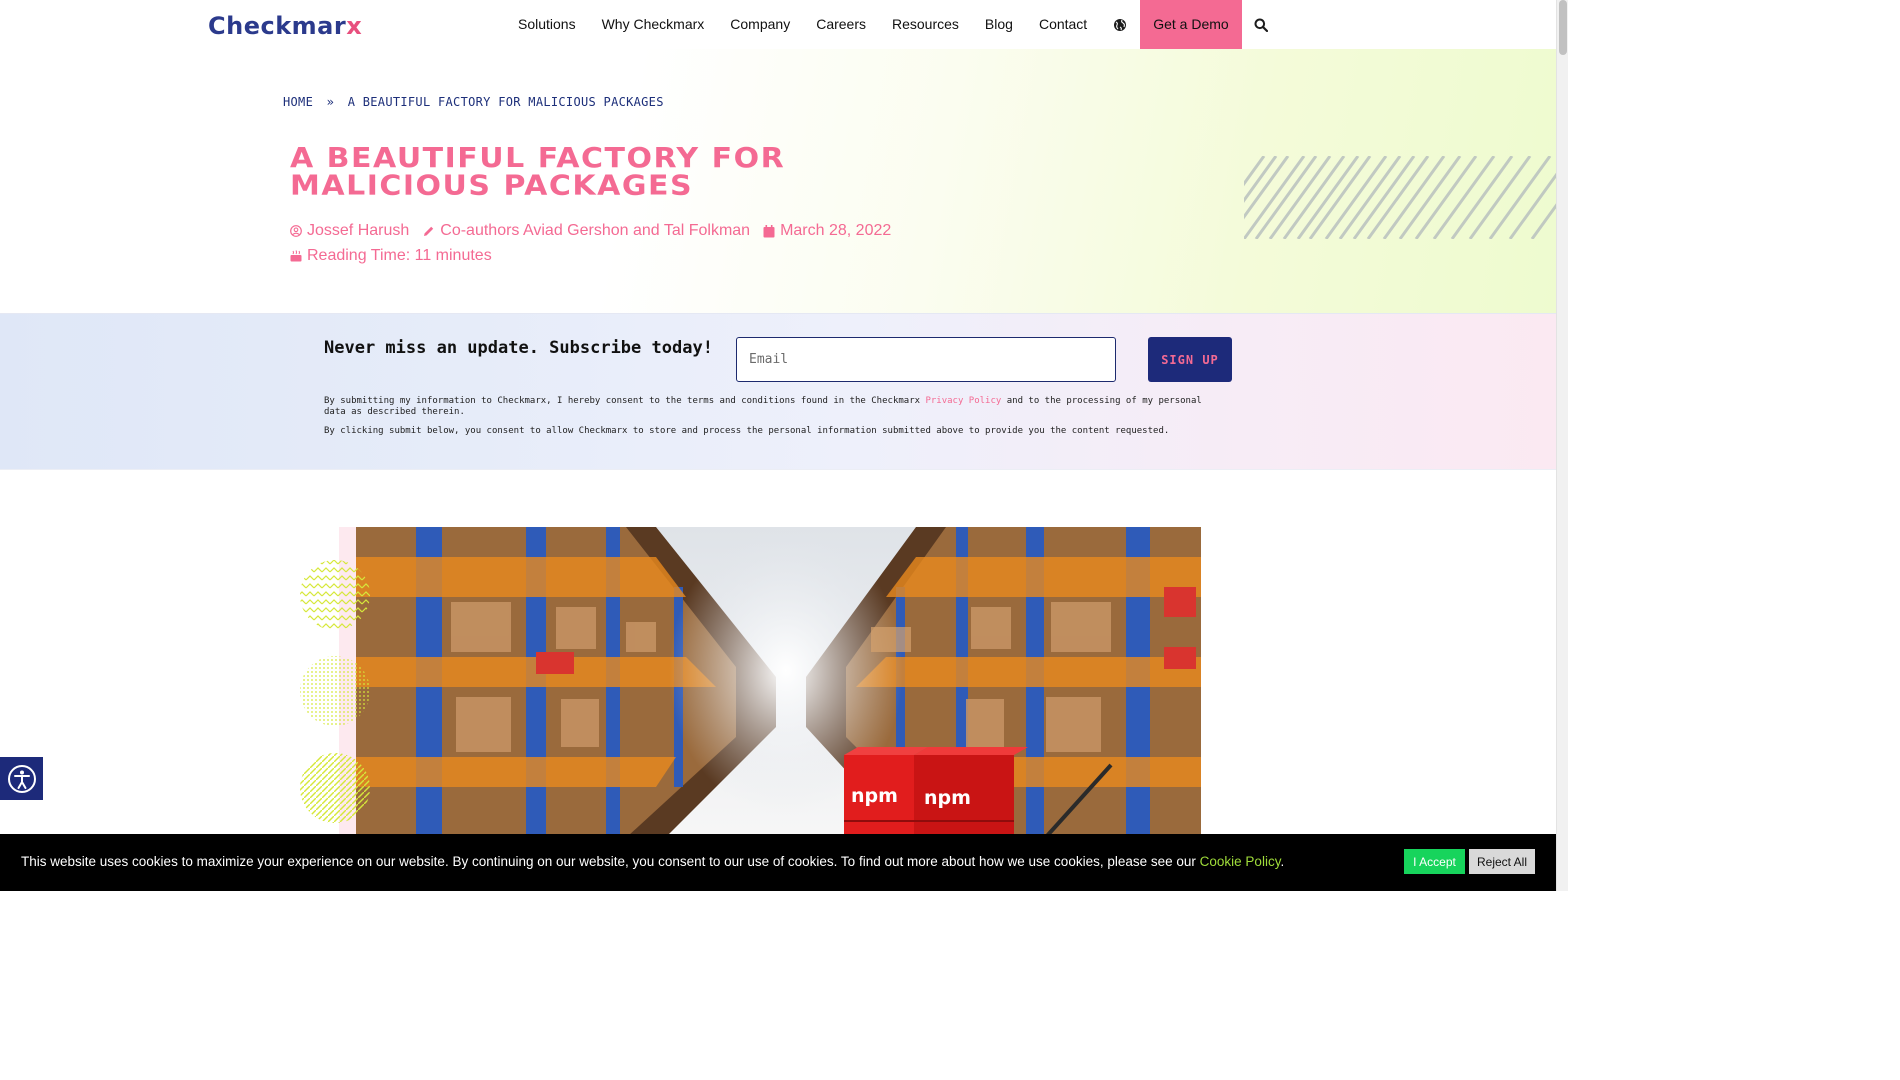 Image resolution: width=1900 pixels, height=1080 pixels. I want to click on get-a-demo-button: Get a Demo, so click(1191, 24).